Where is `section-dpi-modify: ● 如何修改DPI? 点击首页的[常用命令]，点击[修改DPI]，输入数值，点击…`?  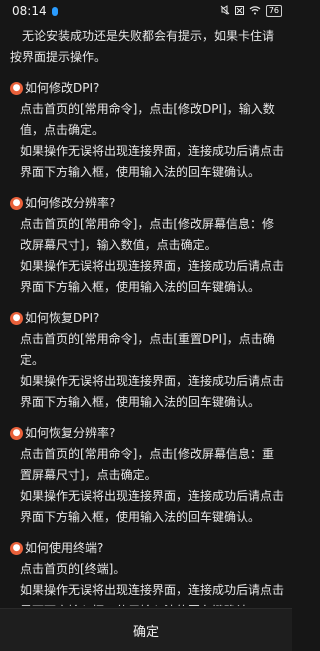 section-dpi-modify: ● 如何修改DPI? 点击首页的[常用命令]，点击[修改DPI]，输入数值，点击… is located at coordinates (147, 130).